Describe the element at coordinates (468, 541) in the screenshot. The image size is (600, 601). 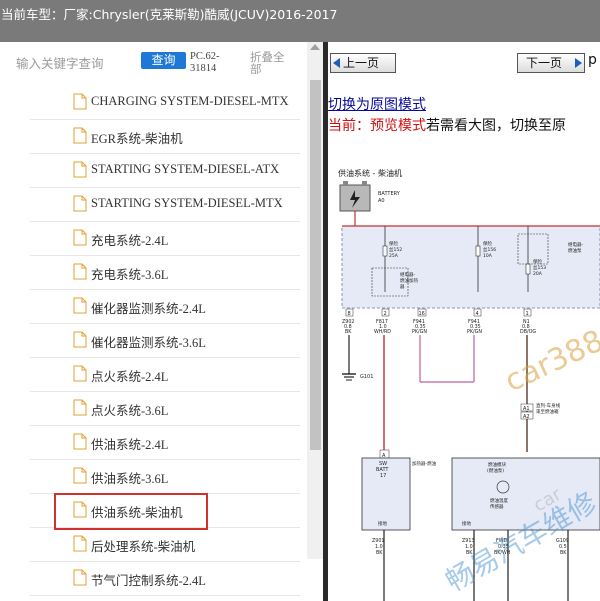
I see `svg-text: Z913` at that location.